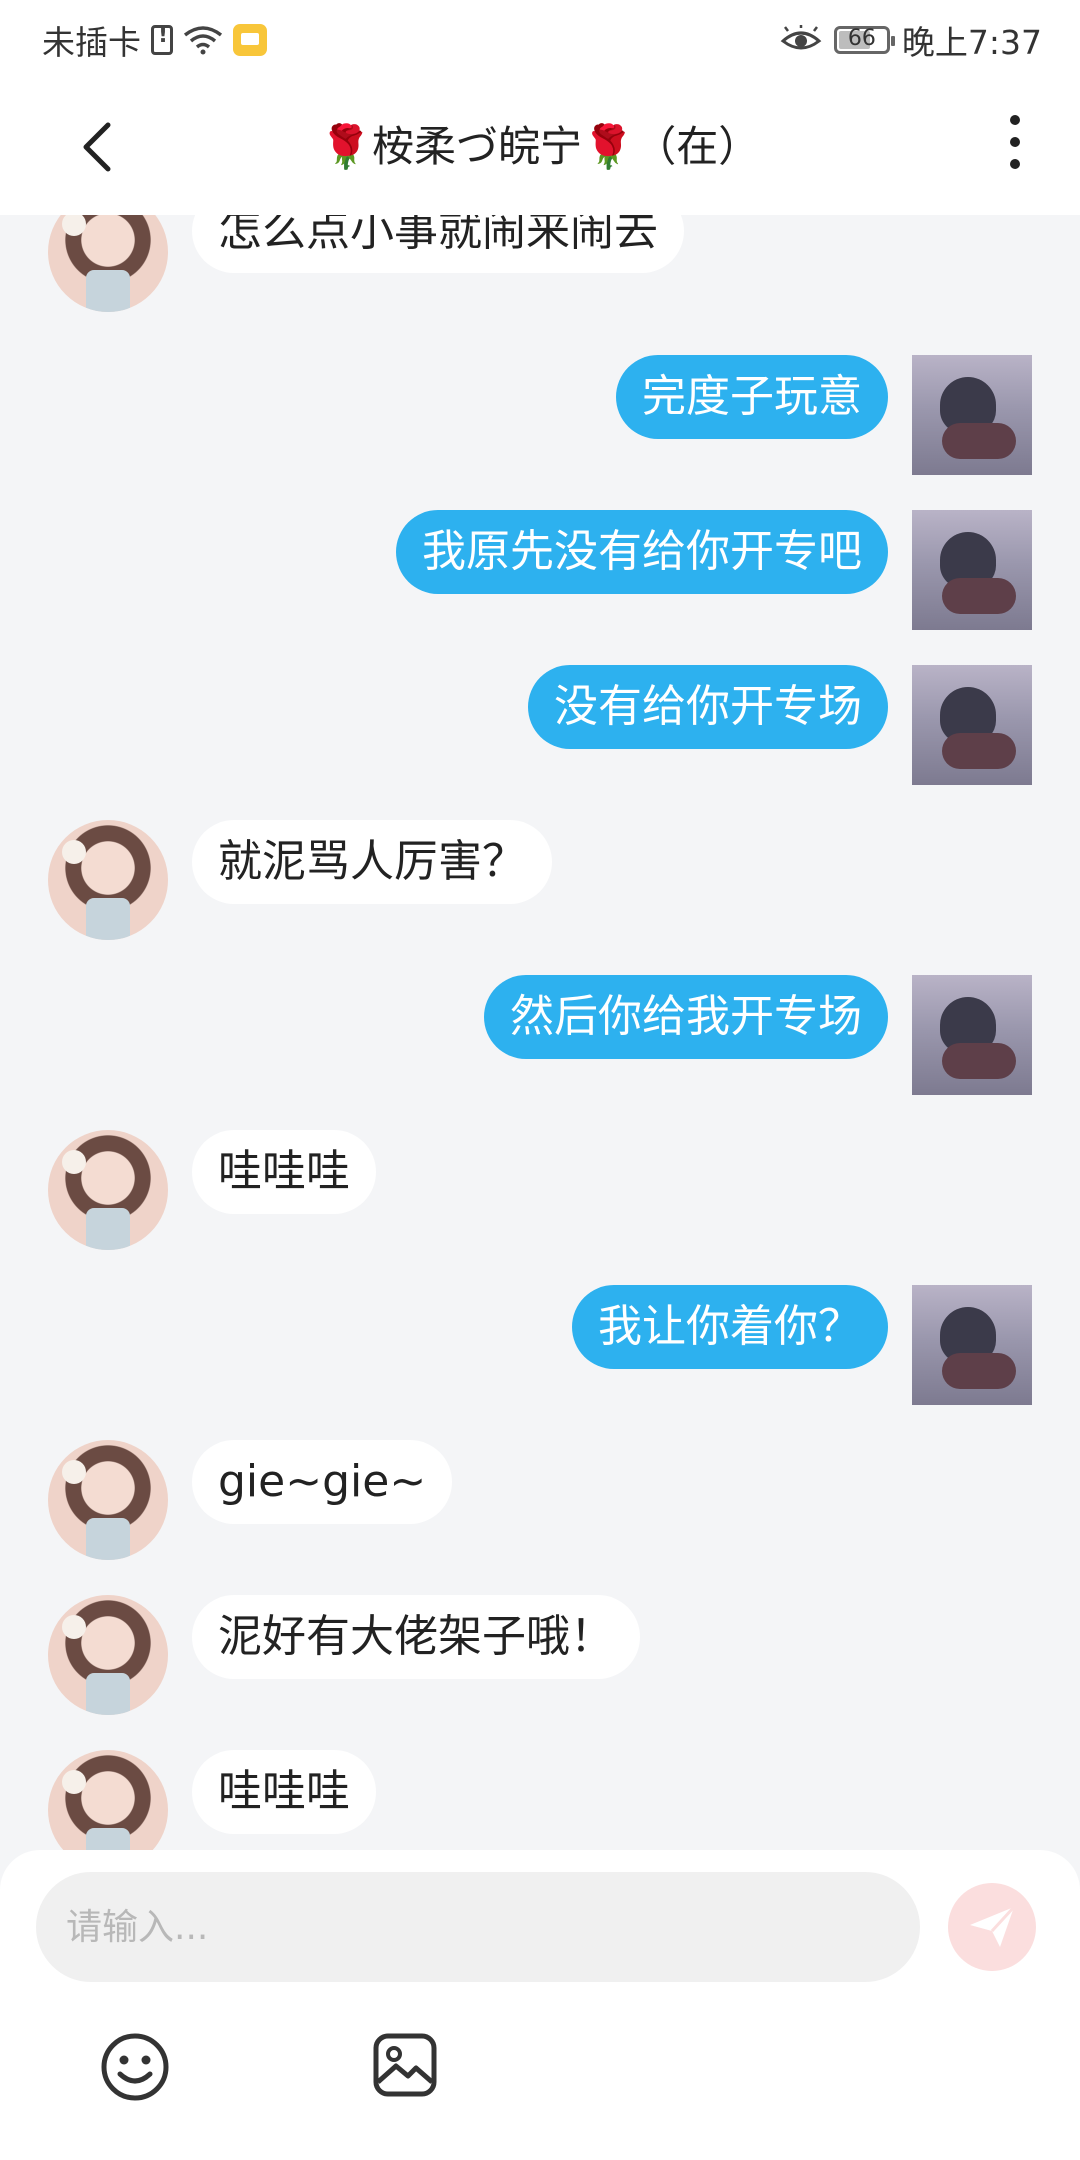 Image resolution: width=1080 pixels, height=2160 pixels. What do you see at coordinates (405, 2065) in the screenshot?
I see `image-picker-icon` at bounding box center [405, 2065].